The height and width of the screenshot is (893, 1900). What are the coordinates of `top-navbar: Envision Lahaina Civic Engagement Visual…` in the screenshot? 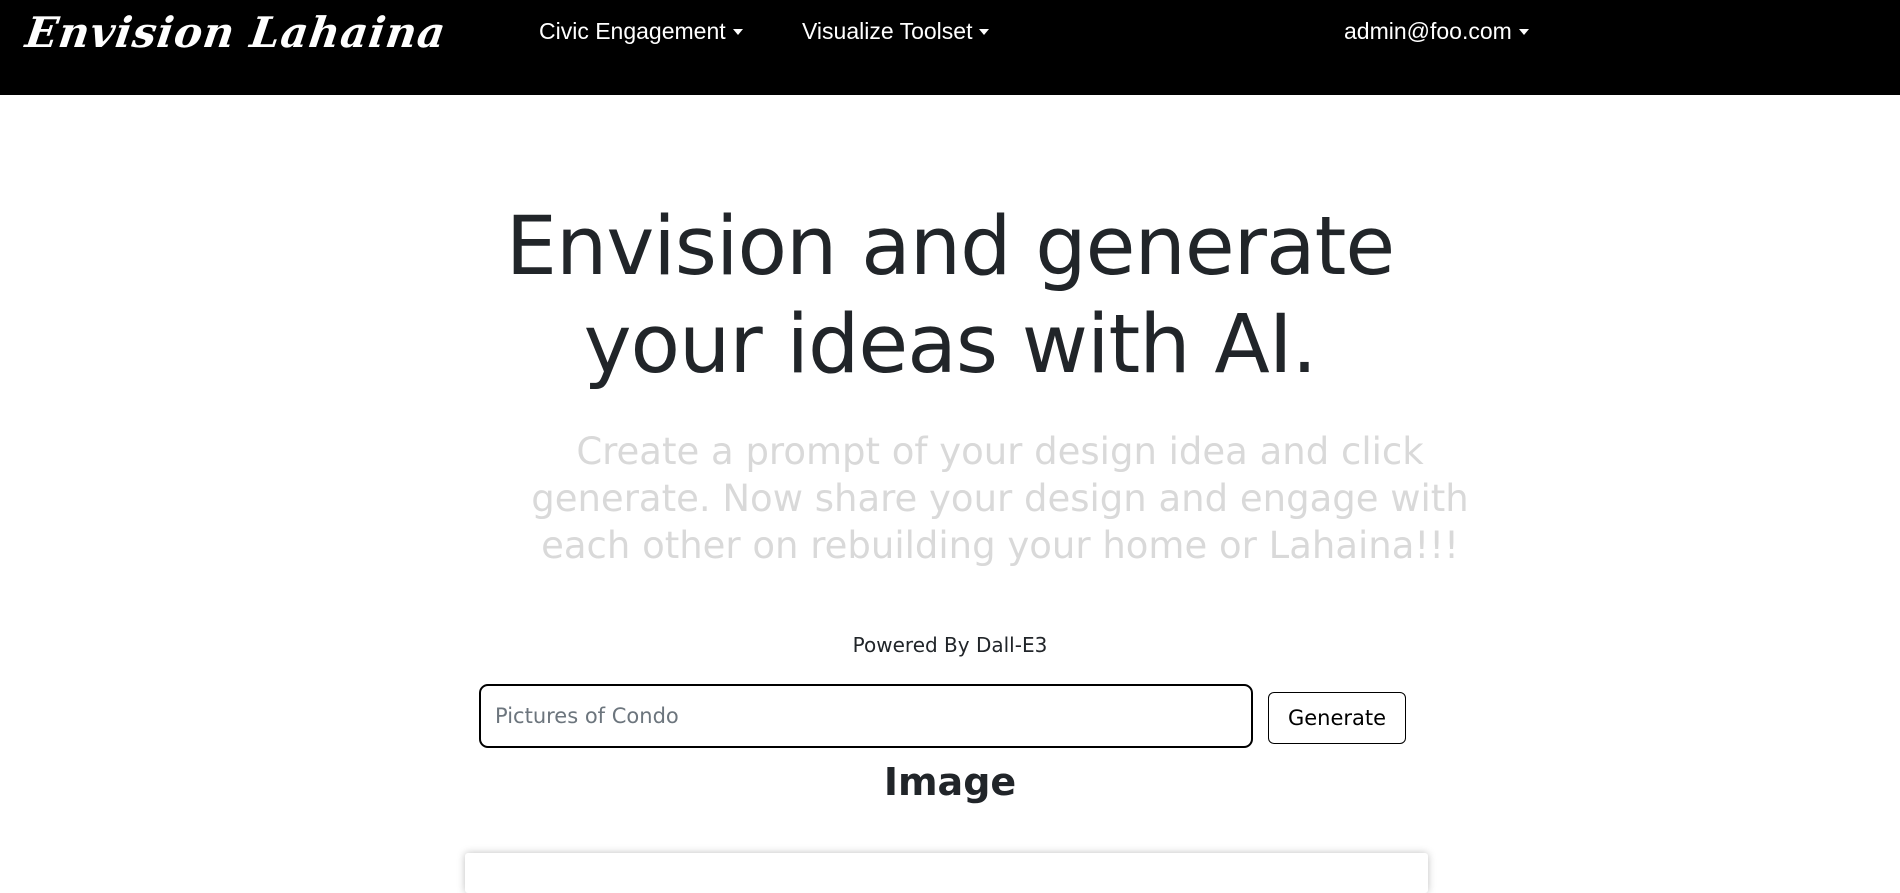 It's located at (950, 47).